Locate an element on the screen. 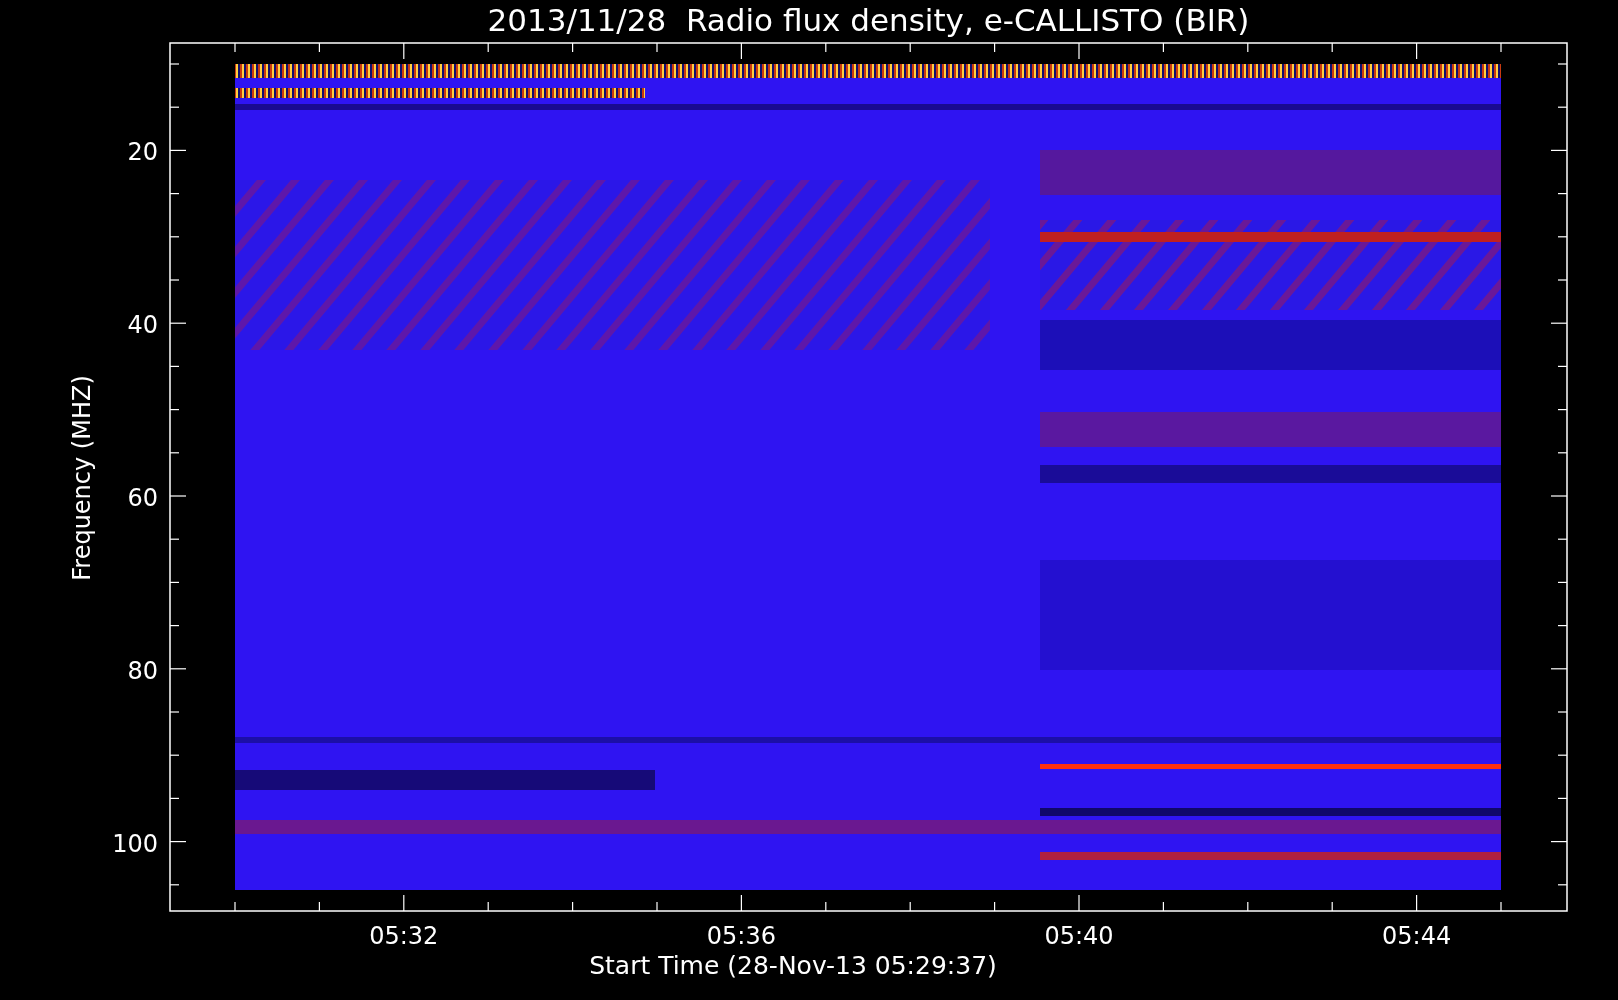  y-tick-label: 100 is located at coordinates (135, 843).